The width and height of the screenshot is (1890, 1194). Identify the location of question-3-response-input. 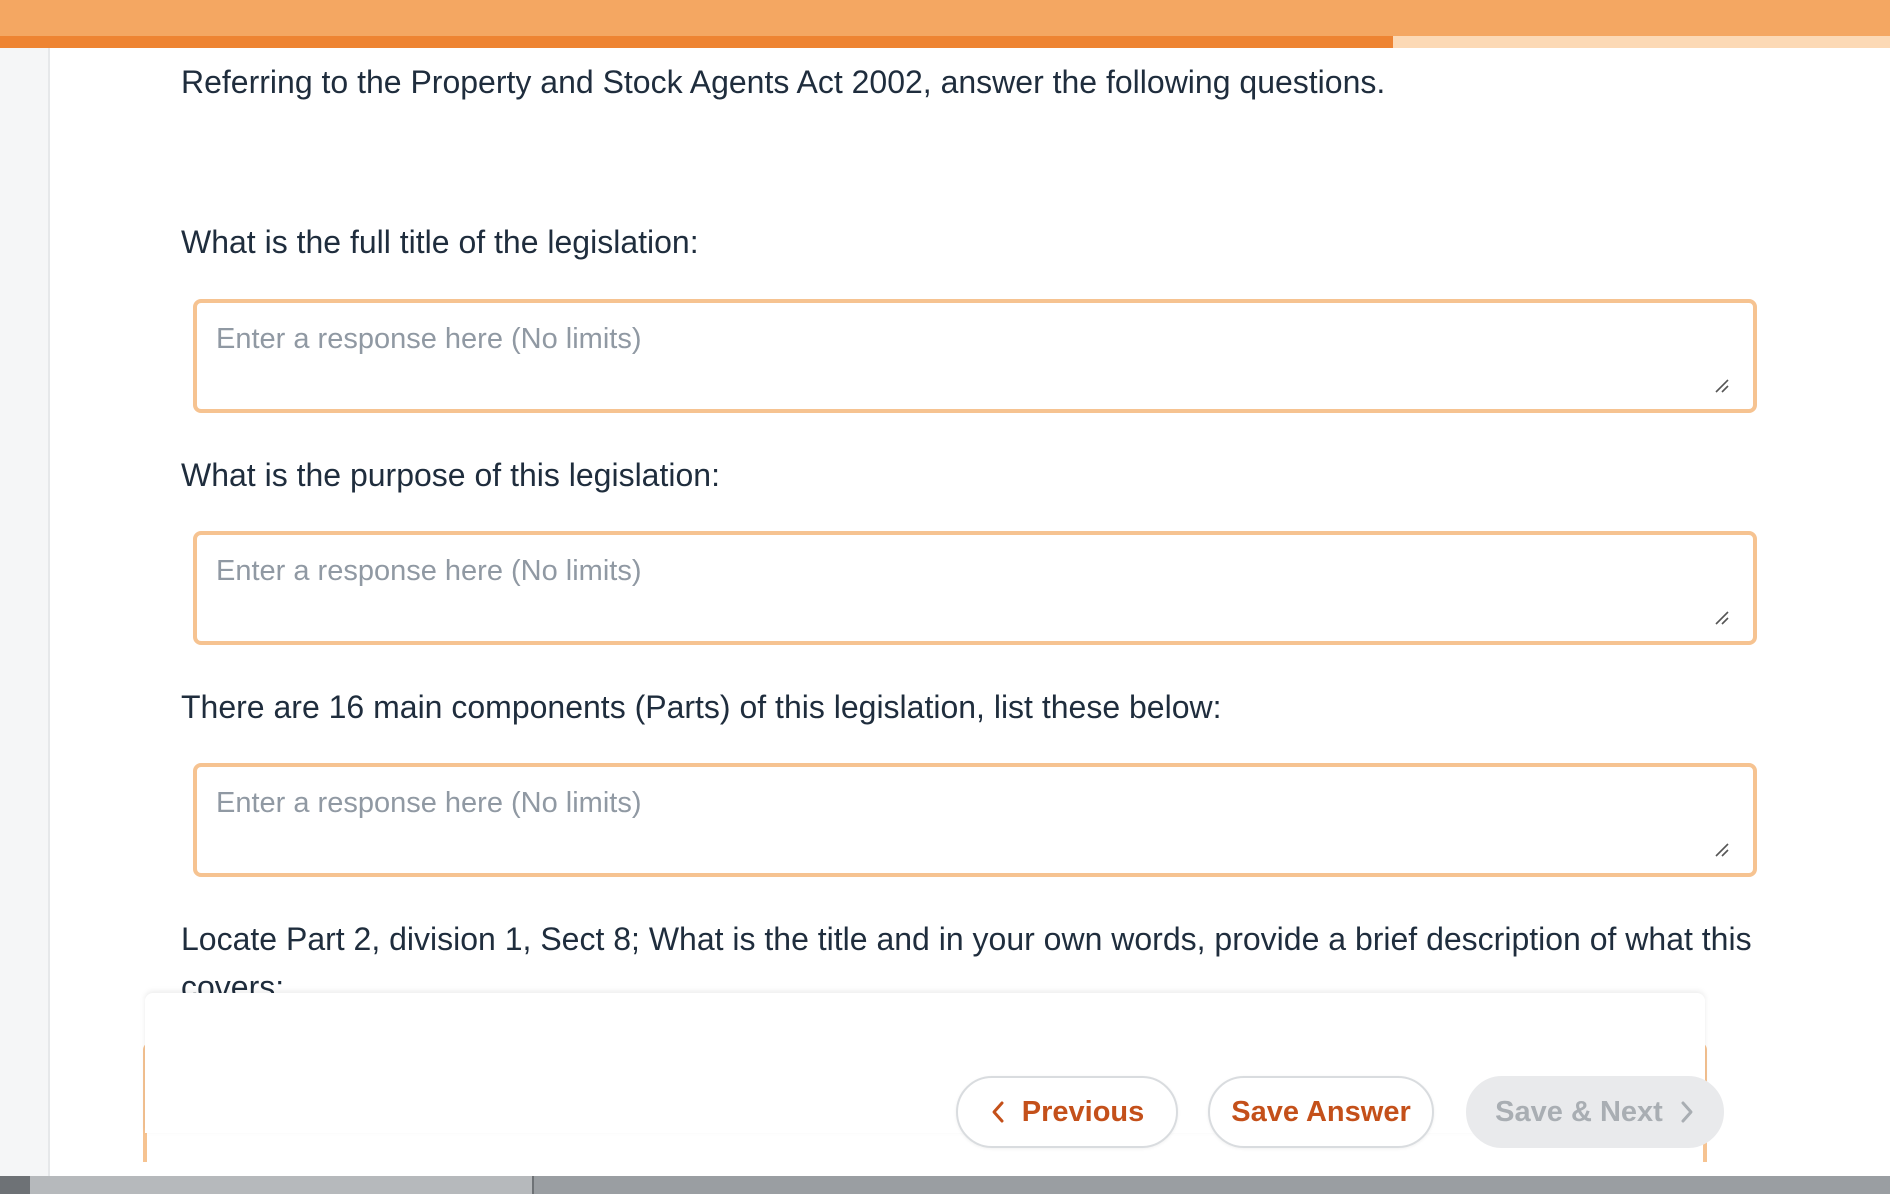
(975, 820).